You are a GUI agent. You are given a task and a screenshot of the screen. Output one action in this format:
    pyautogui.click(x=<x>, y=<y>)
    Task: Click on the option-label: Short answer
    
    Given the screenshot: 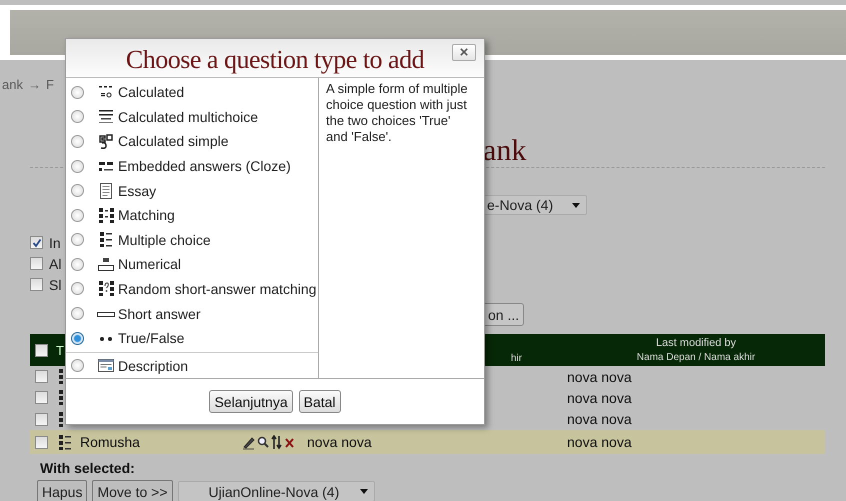 What is the action you would take?
    pyautogui.click(x=159, y=314)
    